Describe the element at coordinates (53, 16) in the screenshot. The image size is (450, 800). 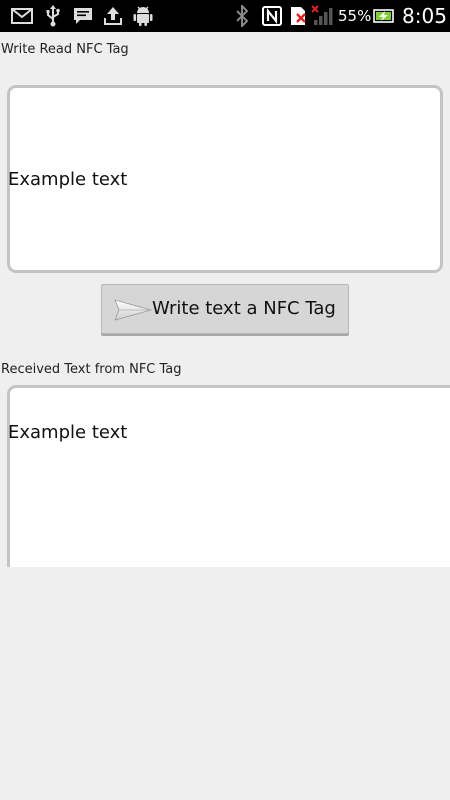
I see `usb-icon` at that location.